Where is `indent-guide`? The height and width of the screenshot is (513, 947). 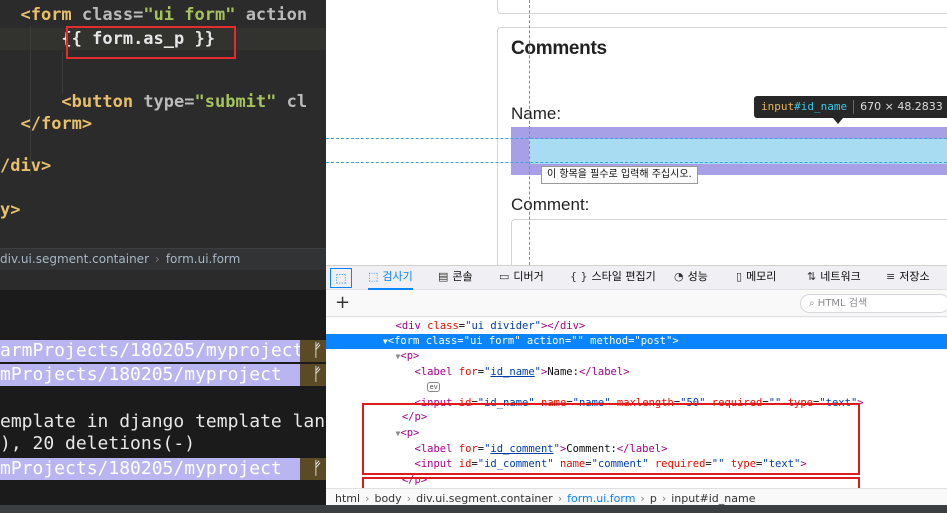
indent-guide is located at coordinates (62, 73).